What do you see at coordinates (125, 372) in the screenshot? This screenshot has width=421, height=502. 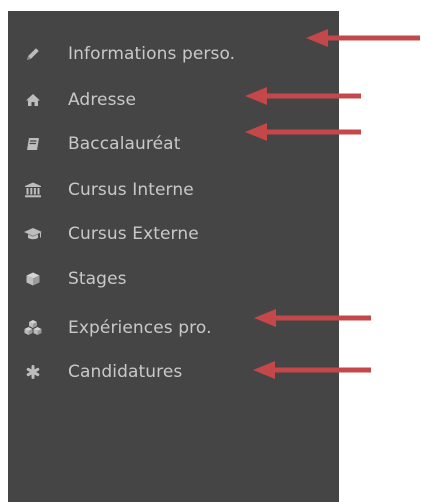 I see `sidebar-item-label: Candidatures` at bounding box center [125, 372].